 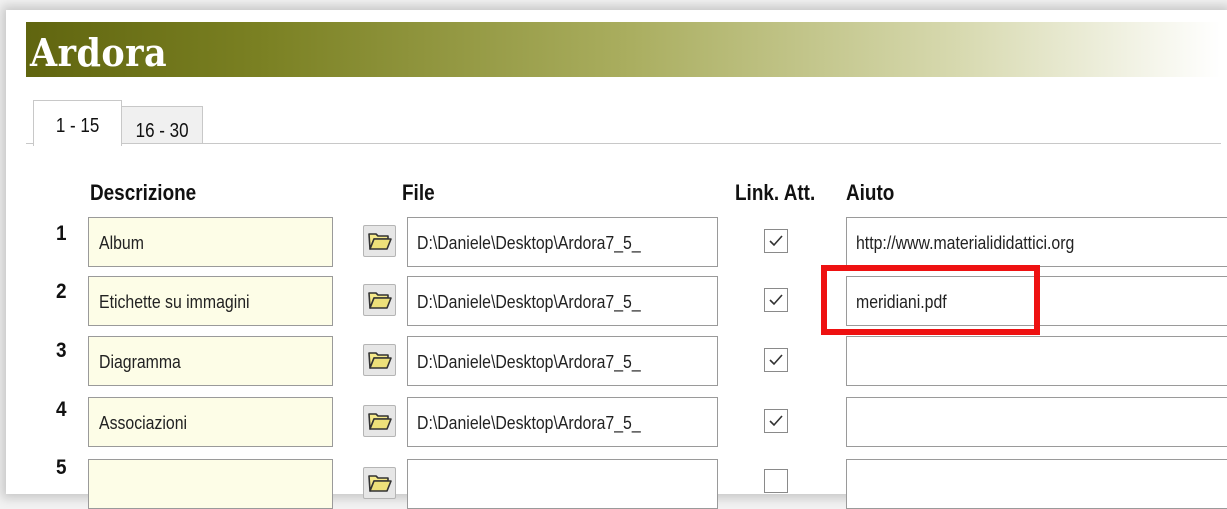 I want to click on tab-1-15: 1 - 15, so click(x=77, y=123).